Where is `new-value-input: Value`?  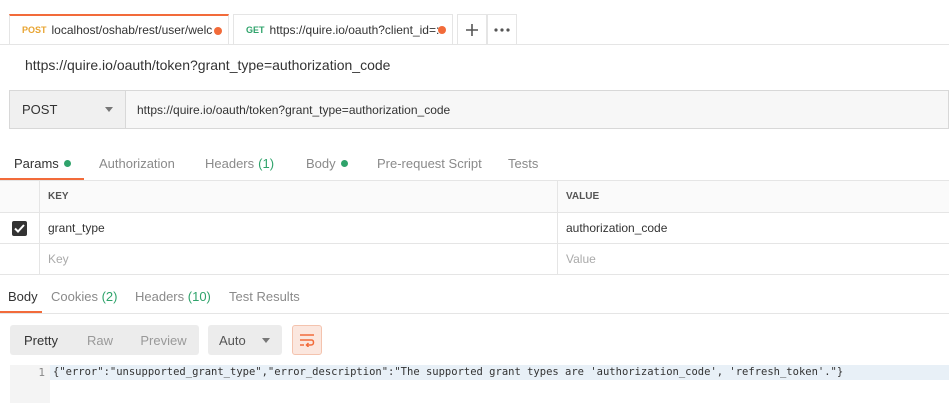
new-value-input: Value is located at coordinates (753, 259).